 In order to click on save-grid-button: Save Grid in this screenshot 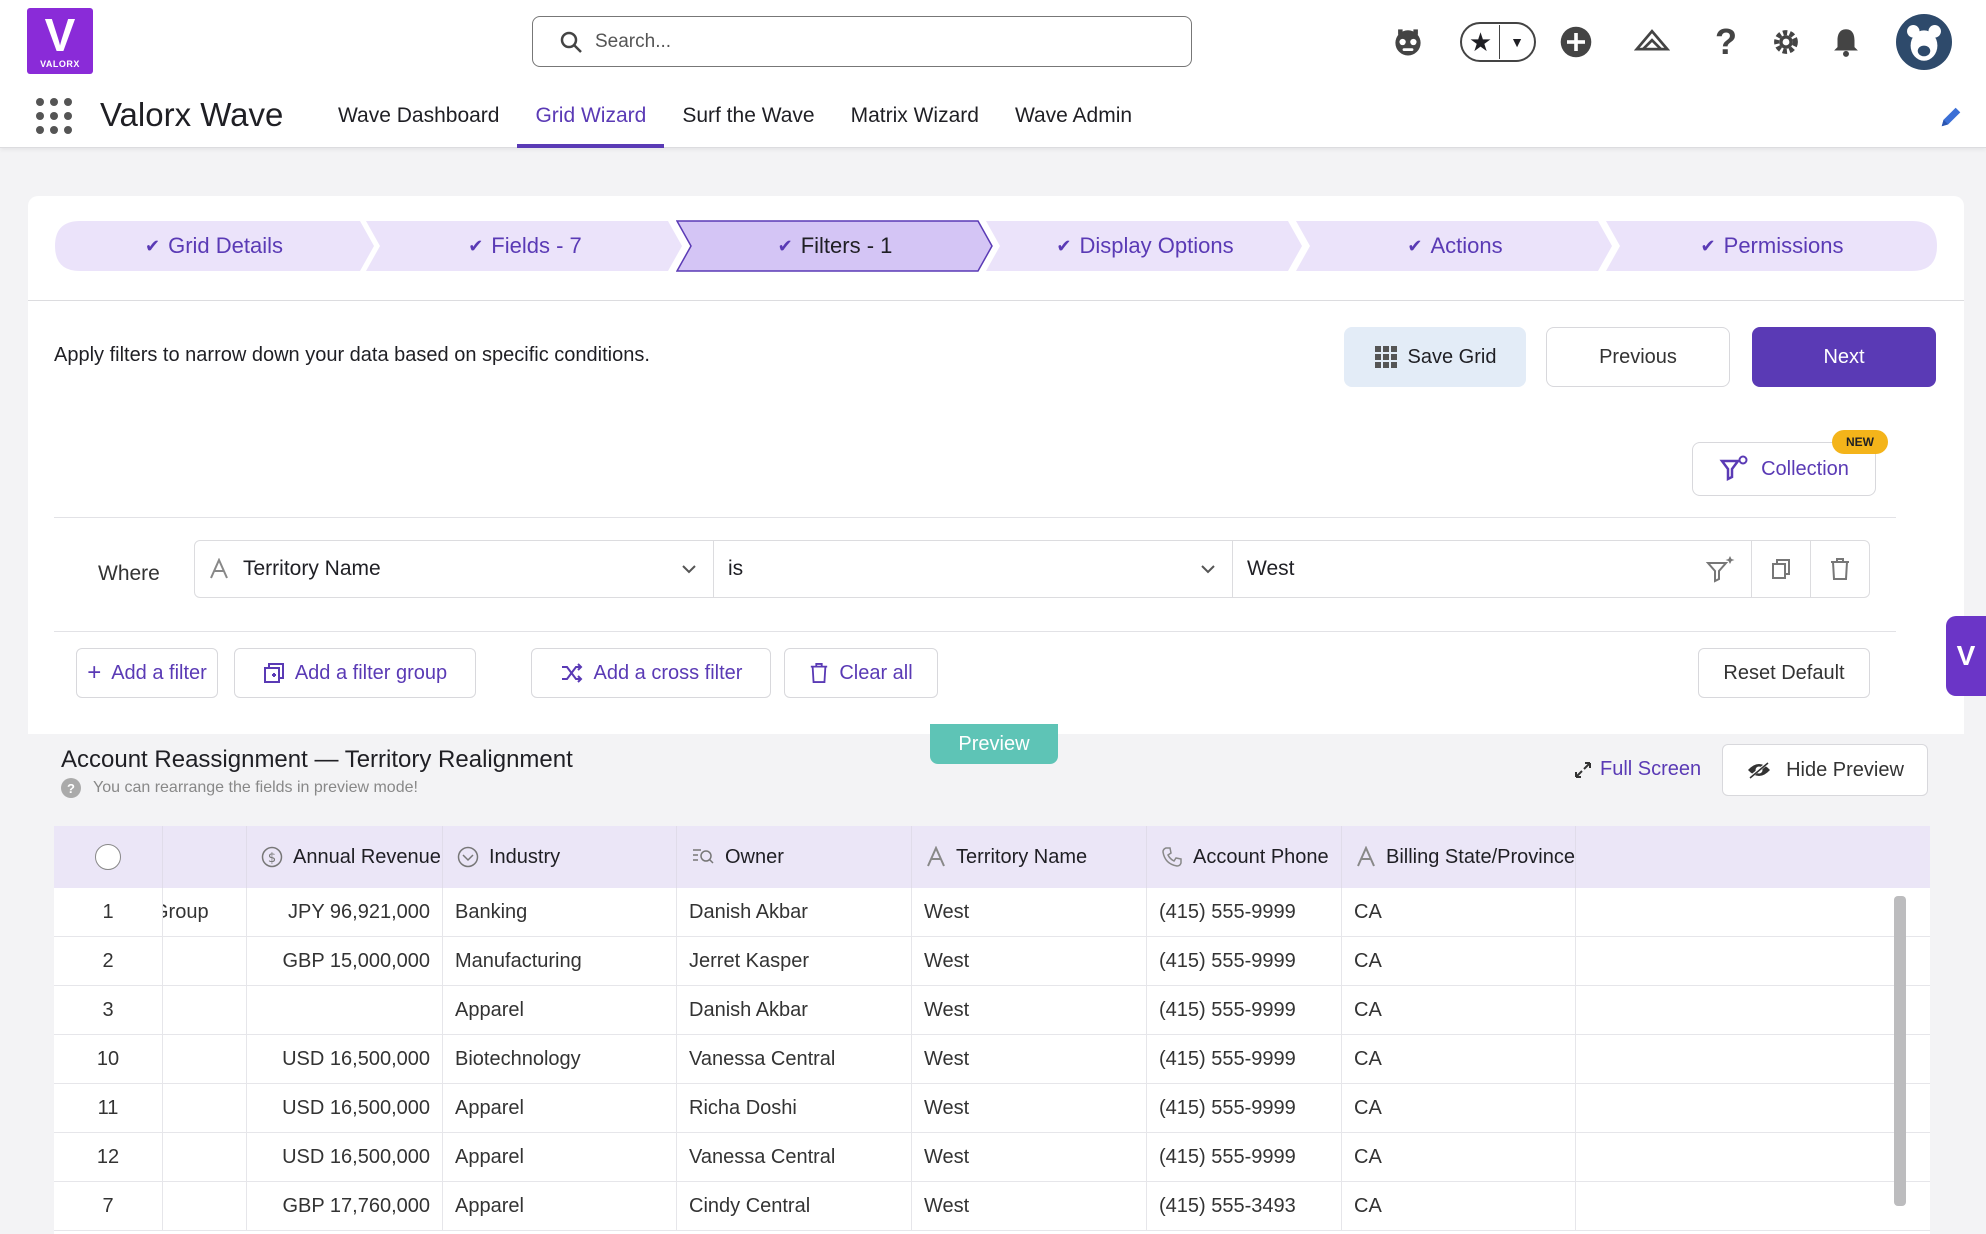, I will do `click(1435, 357)`.